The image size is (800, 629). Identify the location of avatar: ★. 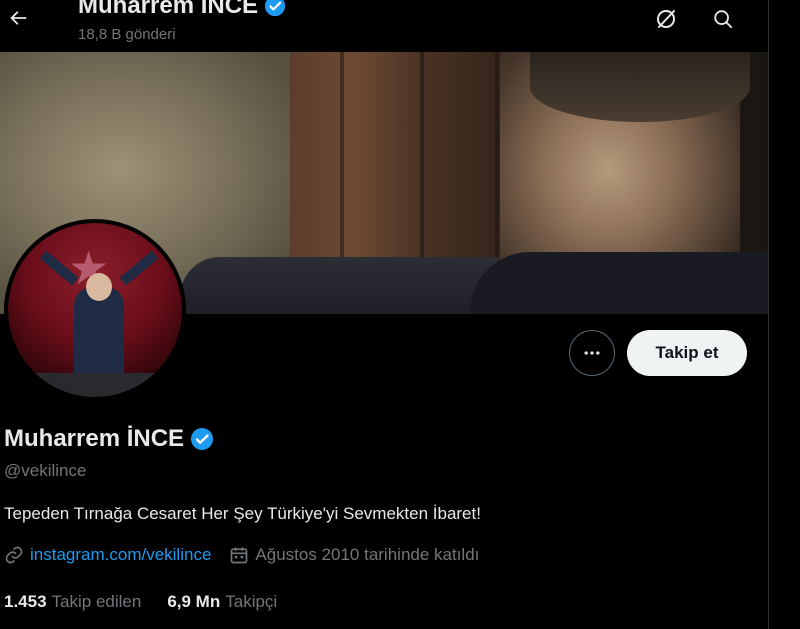
(95, 310).